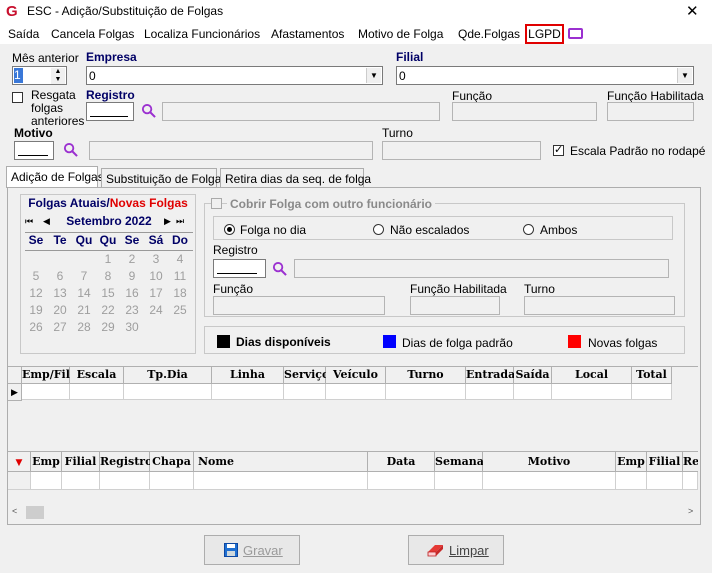 This screenshot has width=712, height=573. I want to click on column-header: Nome, so click(281, 462).